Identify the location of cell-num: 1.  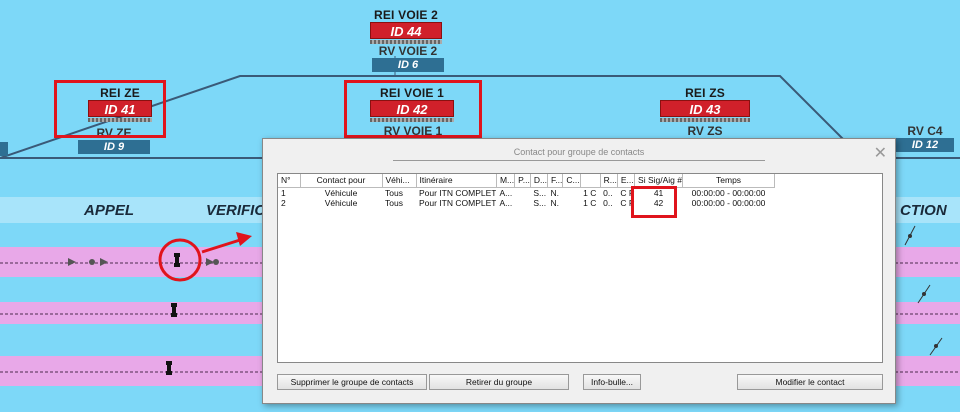
(283, 192).